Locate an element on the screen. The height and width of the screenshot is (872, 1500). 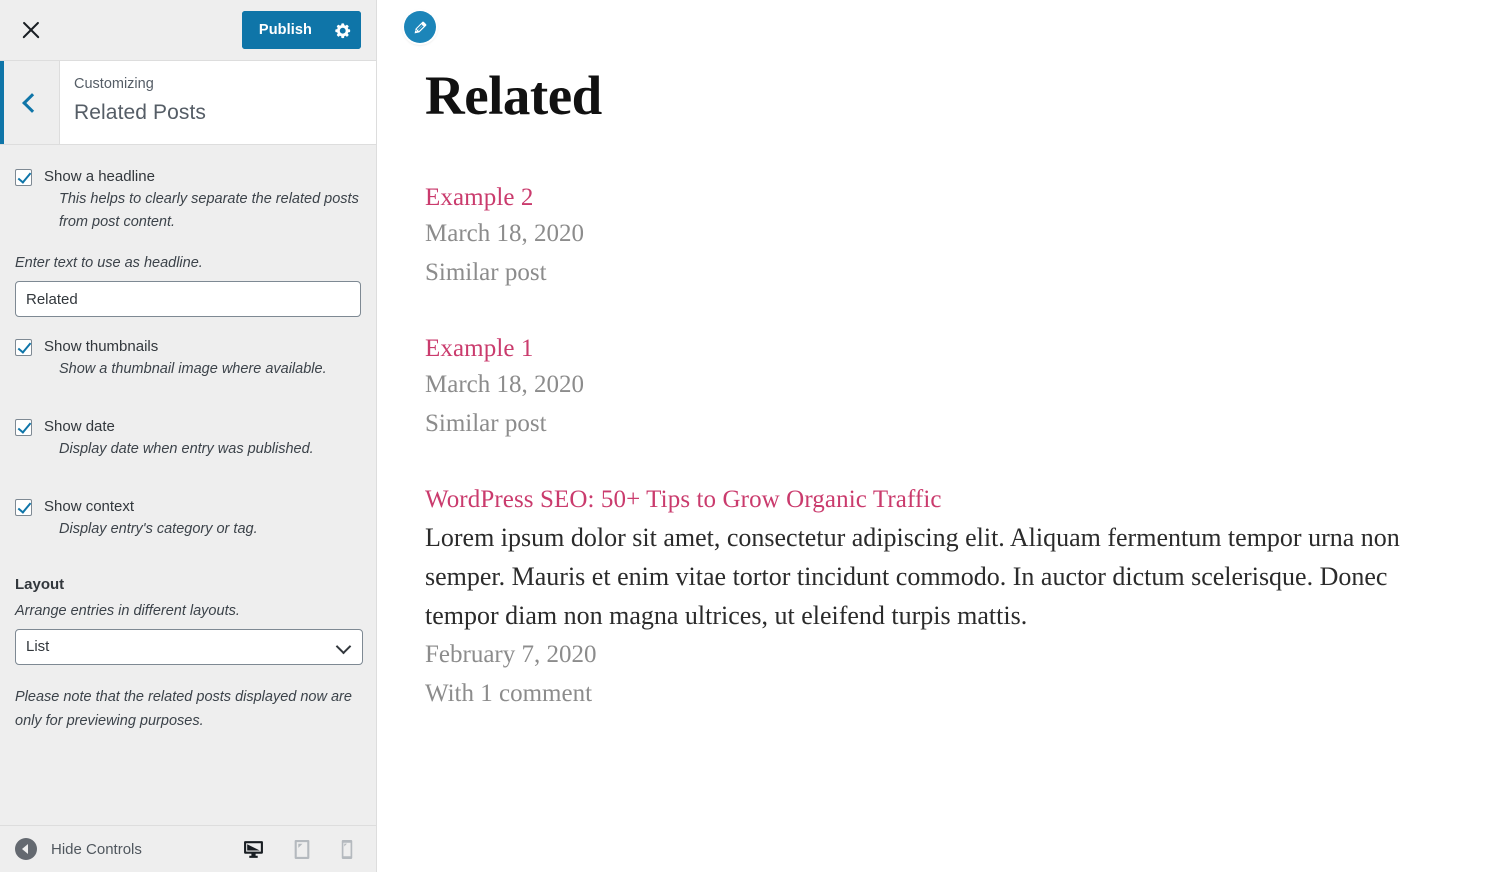
page-title: Related Posts is located at coordinates (140, 112).